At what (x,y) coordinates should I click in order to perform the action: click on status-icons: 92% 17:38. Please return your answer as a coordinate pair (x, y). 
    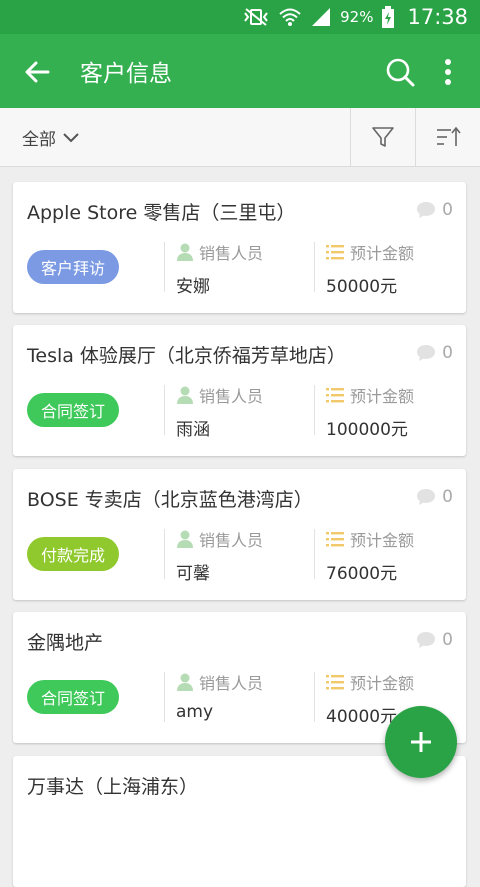
    Looking at the image, I should click on (355, 17).